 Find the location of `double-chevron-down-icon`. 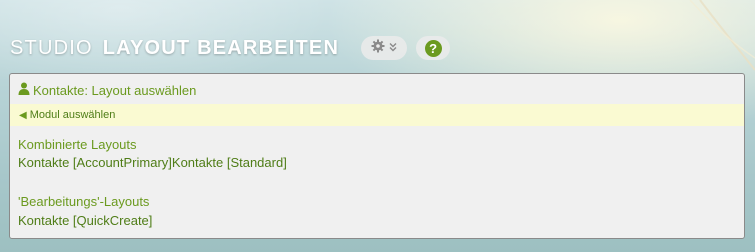

double-chevron-down-icon is located at coordinates (393, 48).